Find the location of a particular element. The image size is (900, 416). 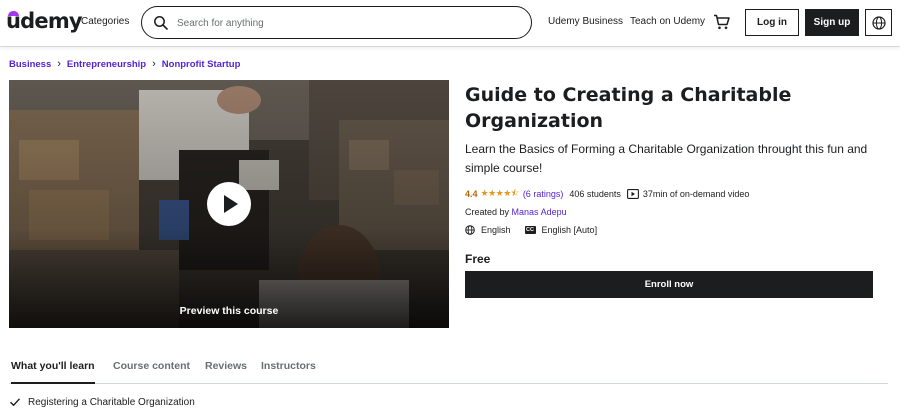

created-by: Created by Manas Adepu is located at coordinates (516, 212).